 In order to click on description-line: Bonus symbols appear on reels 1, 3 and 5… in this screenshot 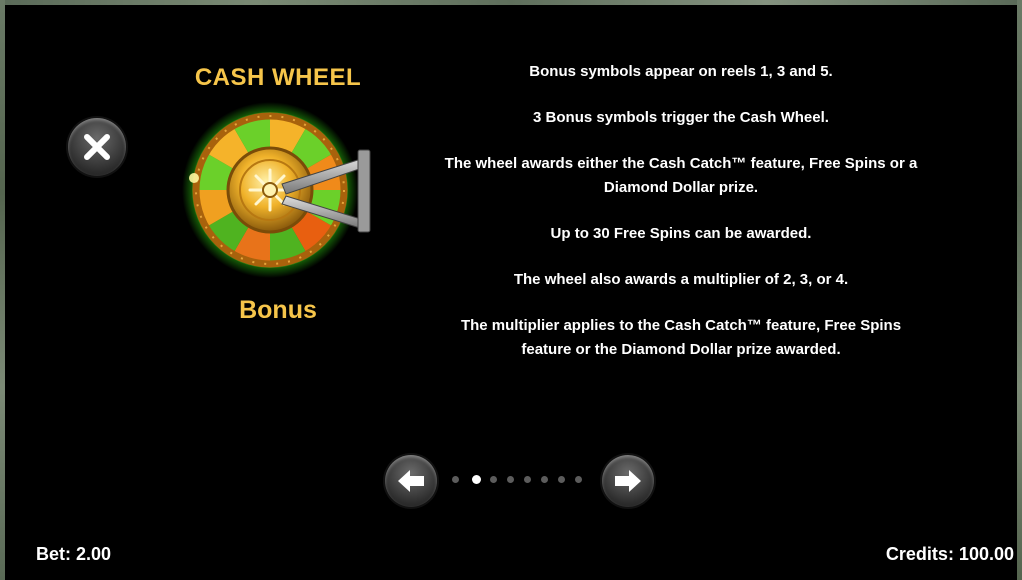, I will do `click(681, 71)`.